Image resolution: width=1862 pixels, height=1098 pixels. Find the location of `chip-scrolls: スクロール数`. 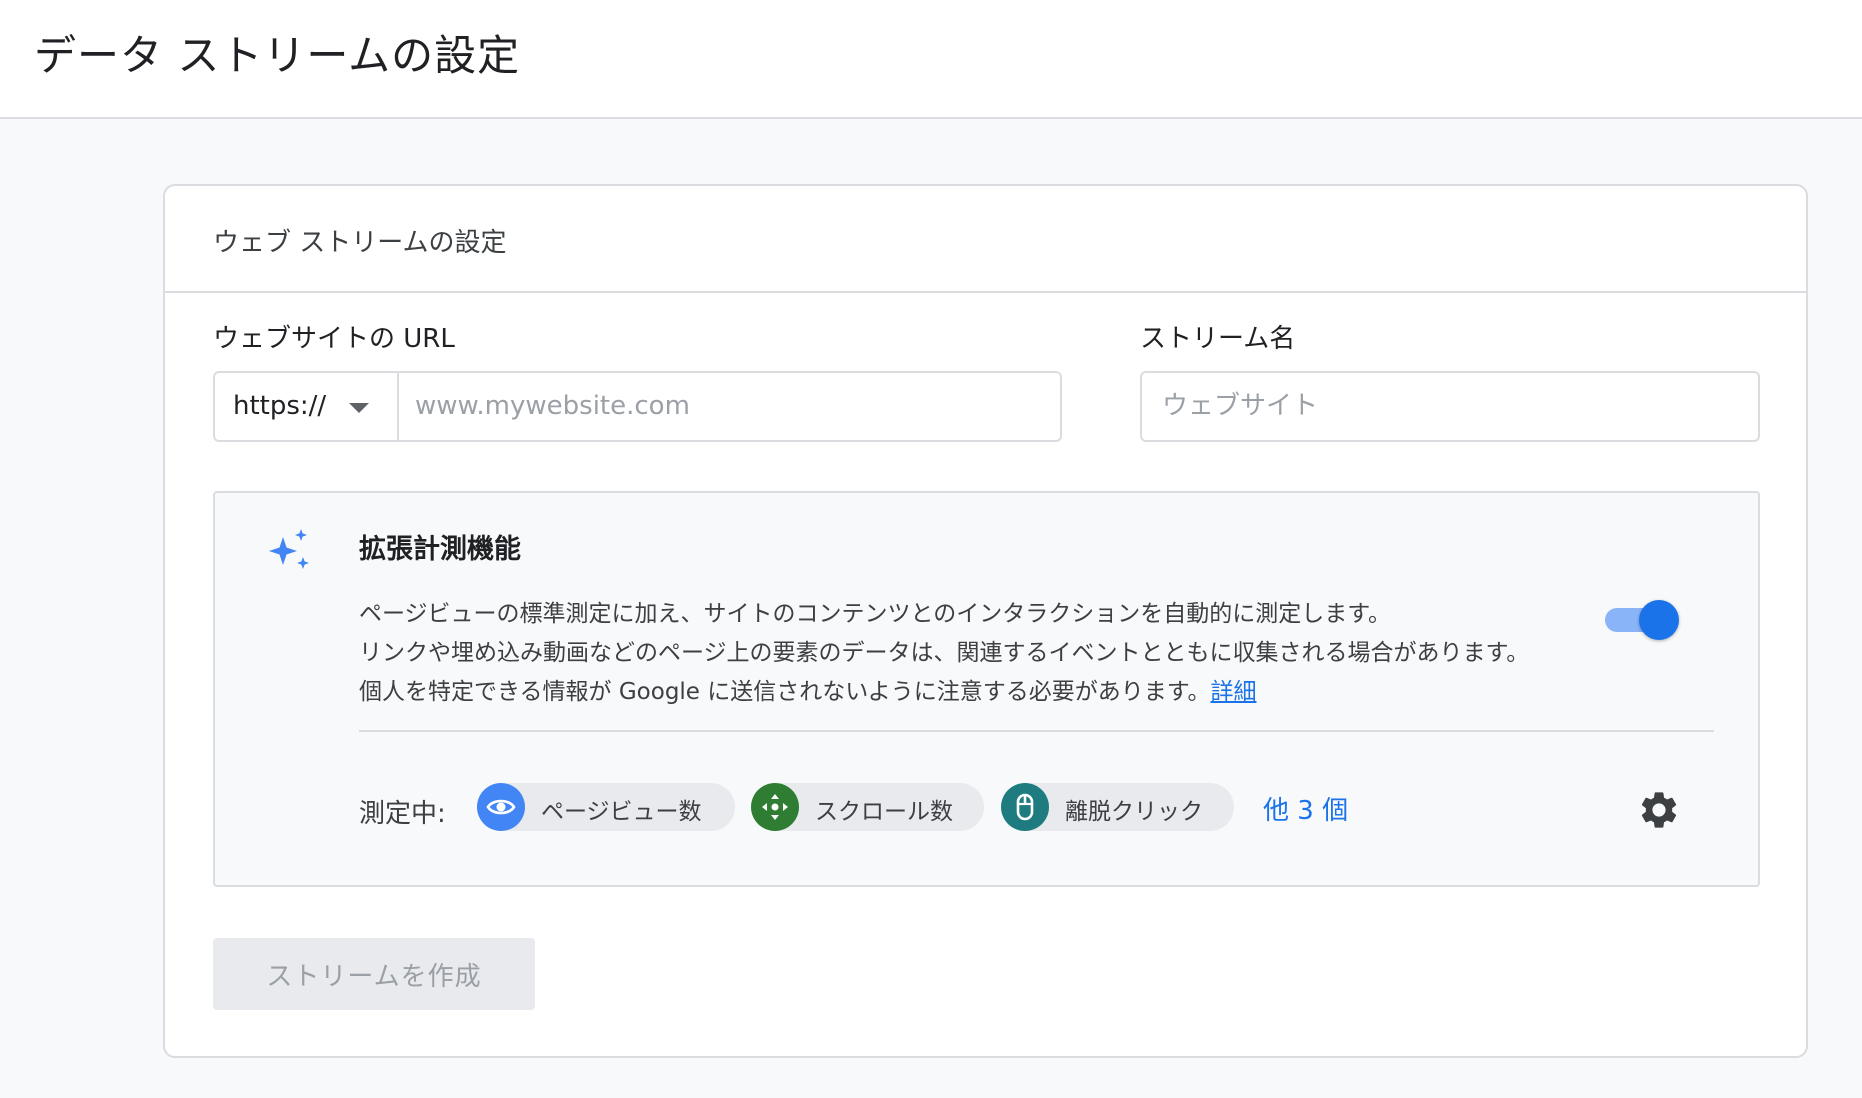

chip-scrolls: スクロール数 is located at coordinates (867, 807).